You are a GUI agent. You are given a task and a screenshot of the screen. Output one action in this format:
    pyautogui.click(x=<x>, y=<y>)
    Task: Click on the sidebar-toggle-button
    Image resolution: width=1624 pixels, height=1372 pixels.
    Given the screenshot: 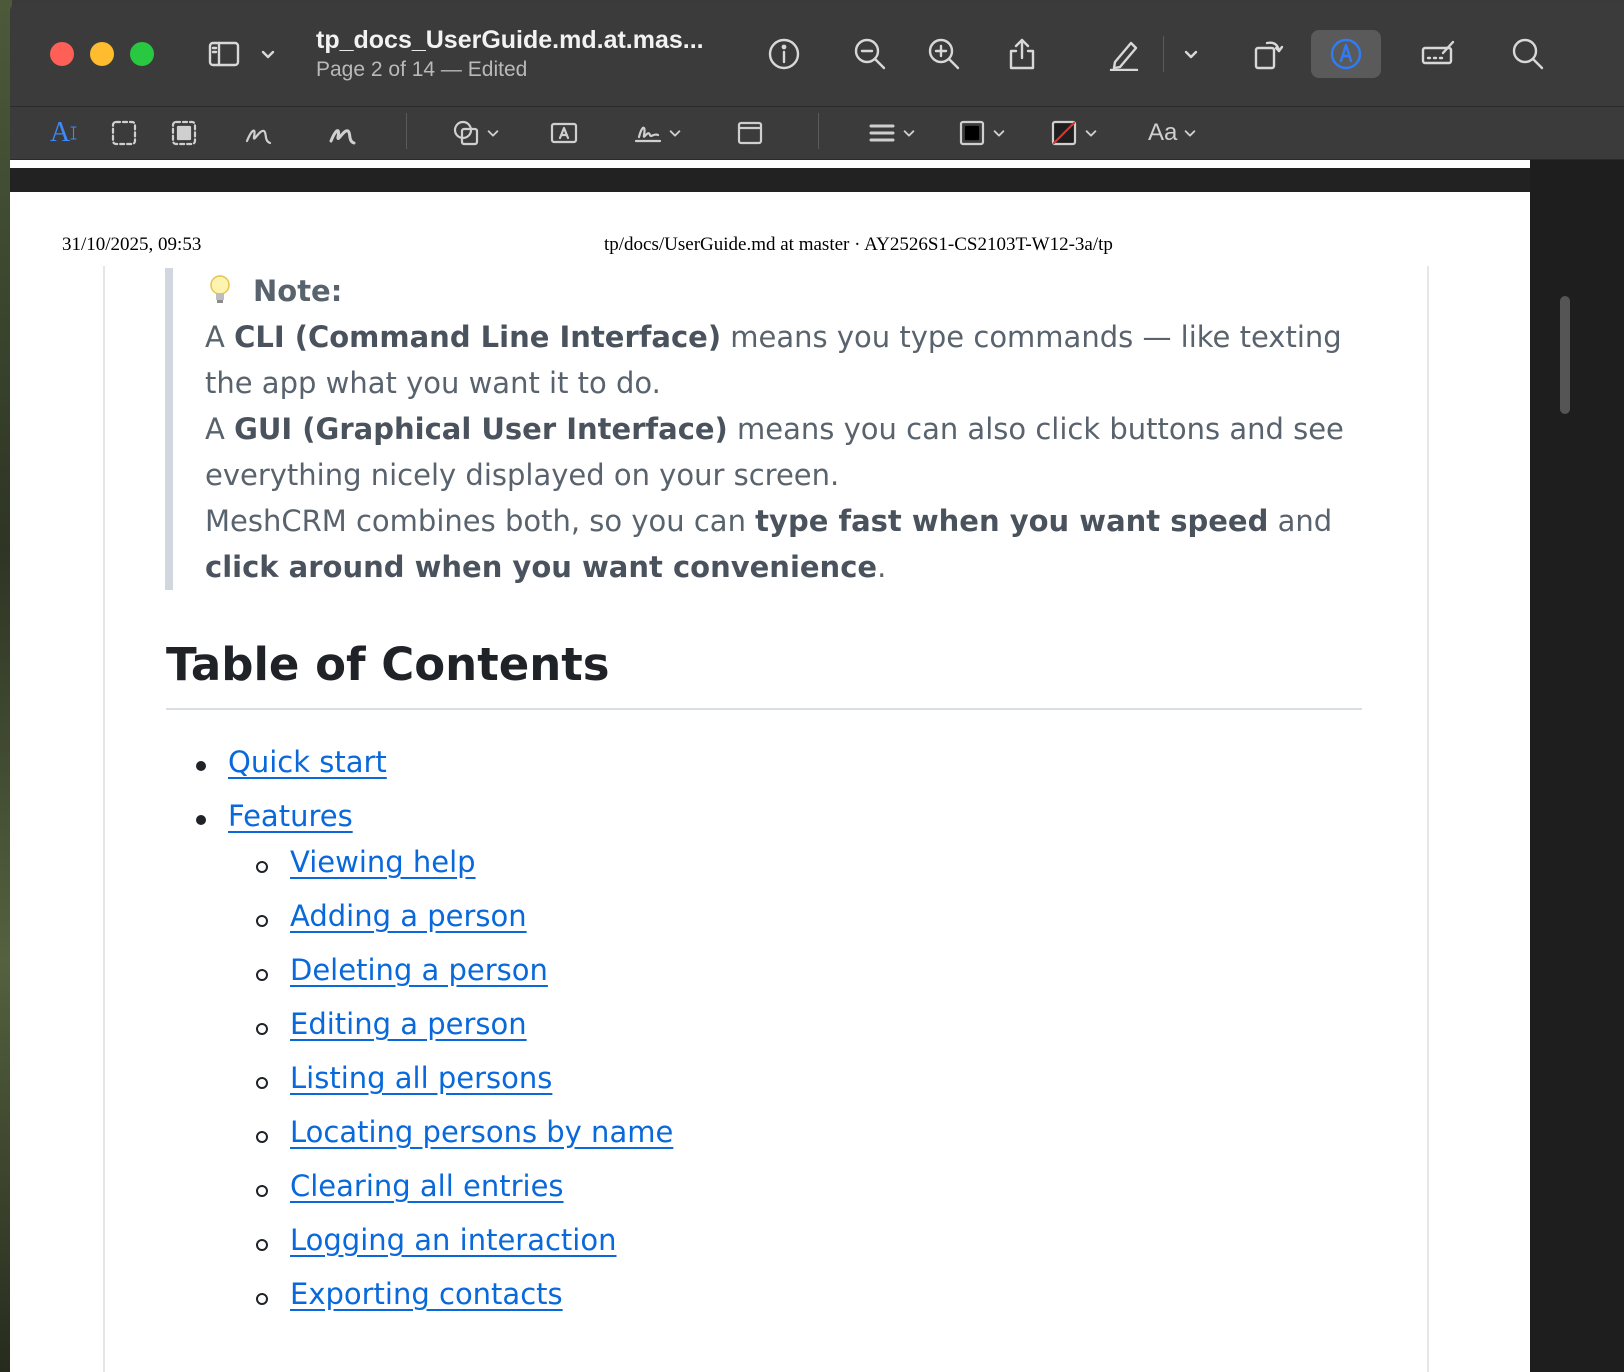 What is the action you would take?
    pyautogui.click(x=224, y=54)
    